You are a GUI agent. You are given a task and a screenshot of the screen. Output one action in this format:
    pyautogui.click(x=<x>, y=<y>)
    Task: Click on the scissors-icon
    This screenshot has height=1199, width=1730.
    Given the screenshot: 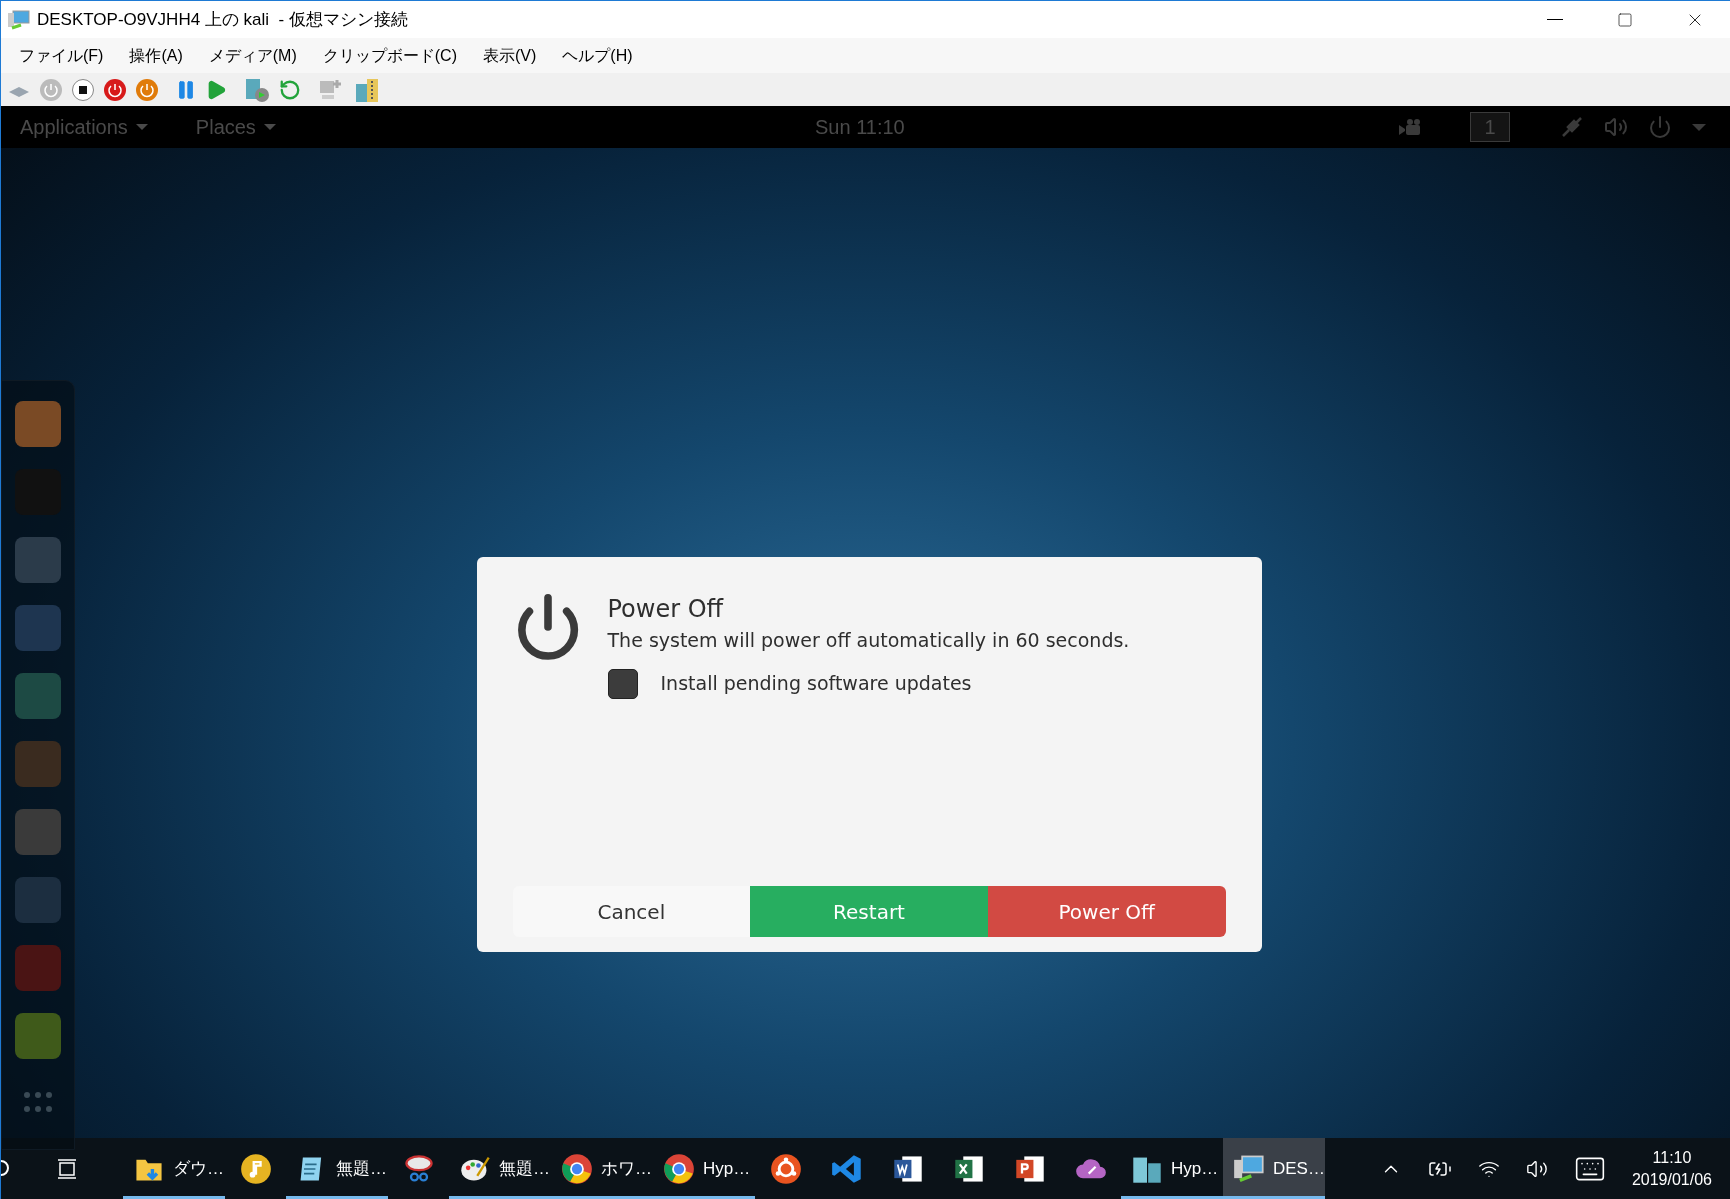 What is the action you would take?
    pyautogui.click(x=418, y=1168)
    